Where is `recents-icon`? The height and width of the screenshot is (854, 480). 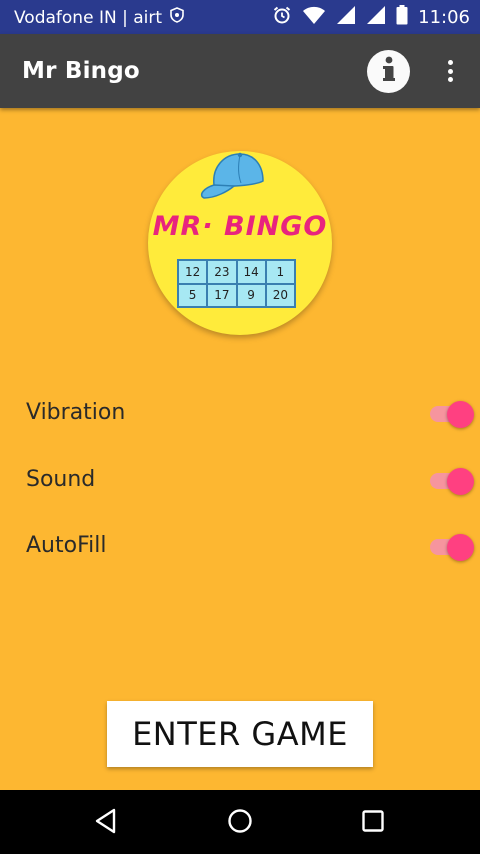
recents-icon is located at coordinates (373, 823).